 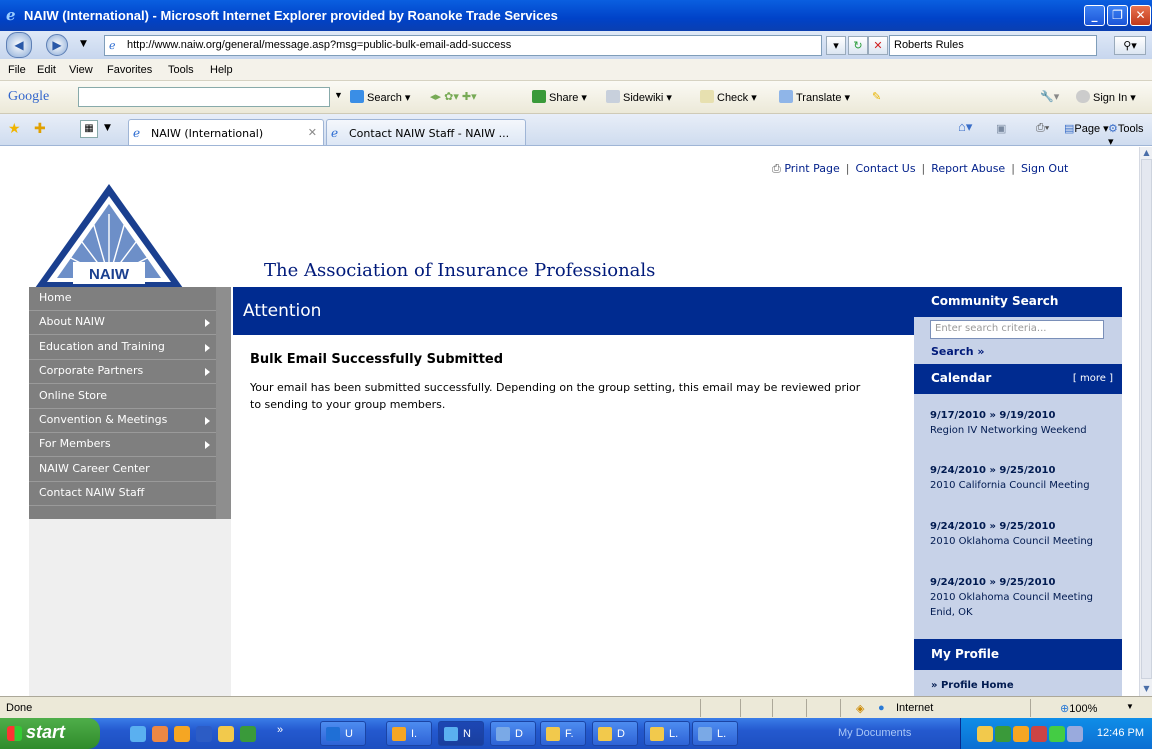 I want to click on gear-icon: ⚙, so click(x=1113, y=129).